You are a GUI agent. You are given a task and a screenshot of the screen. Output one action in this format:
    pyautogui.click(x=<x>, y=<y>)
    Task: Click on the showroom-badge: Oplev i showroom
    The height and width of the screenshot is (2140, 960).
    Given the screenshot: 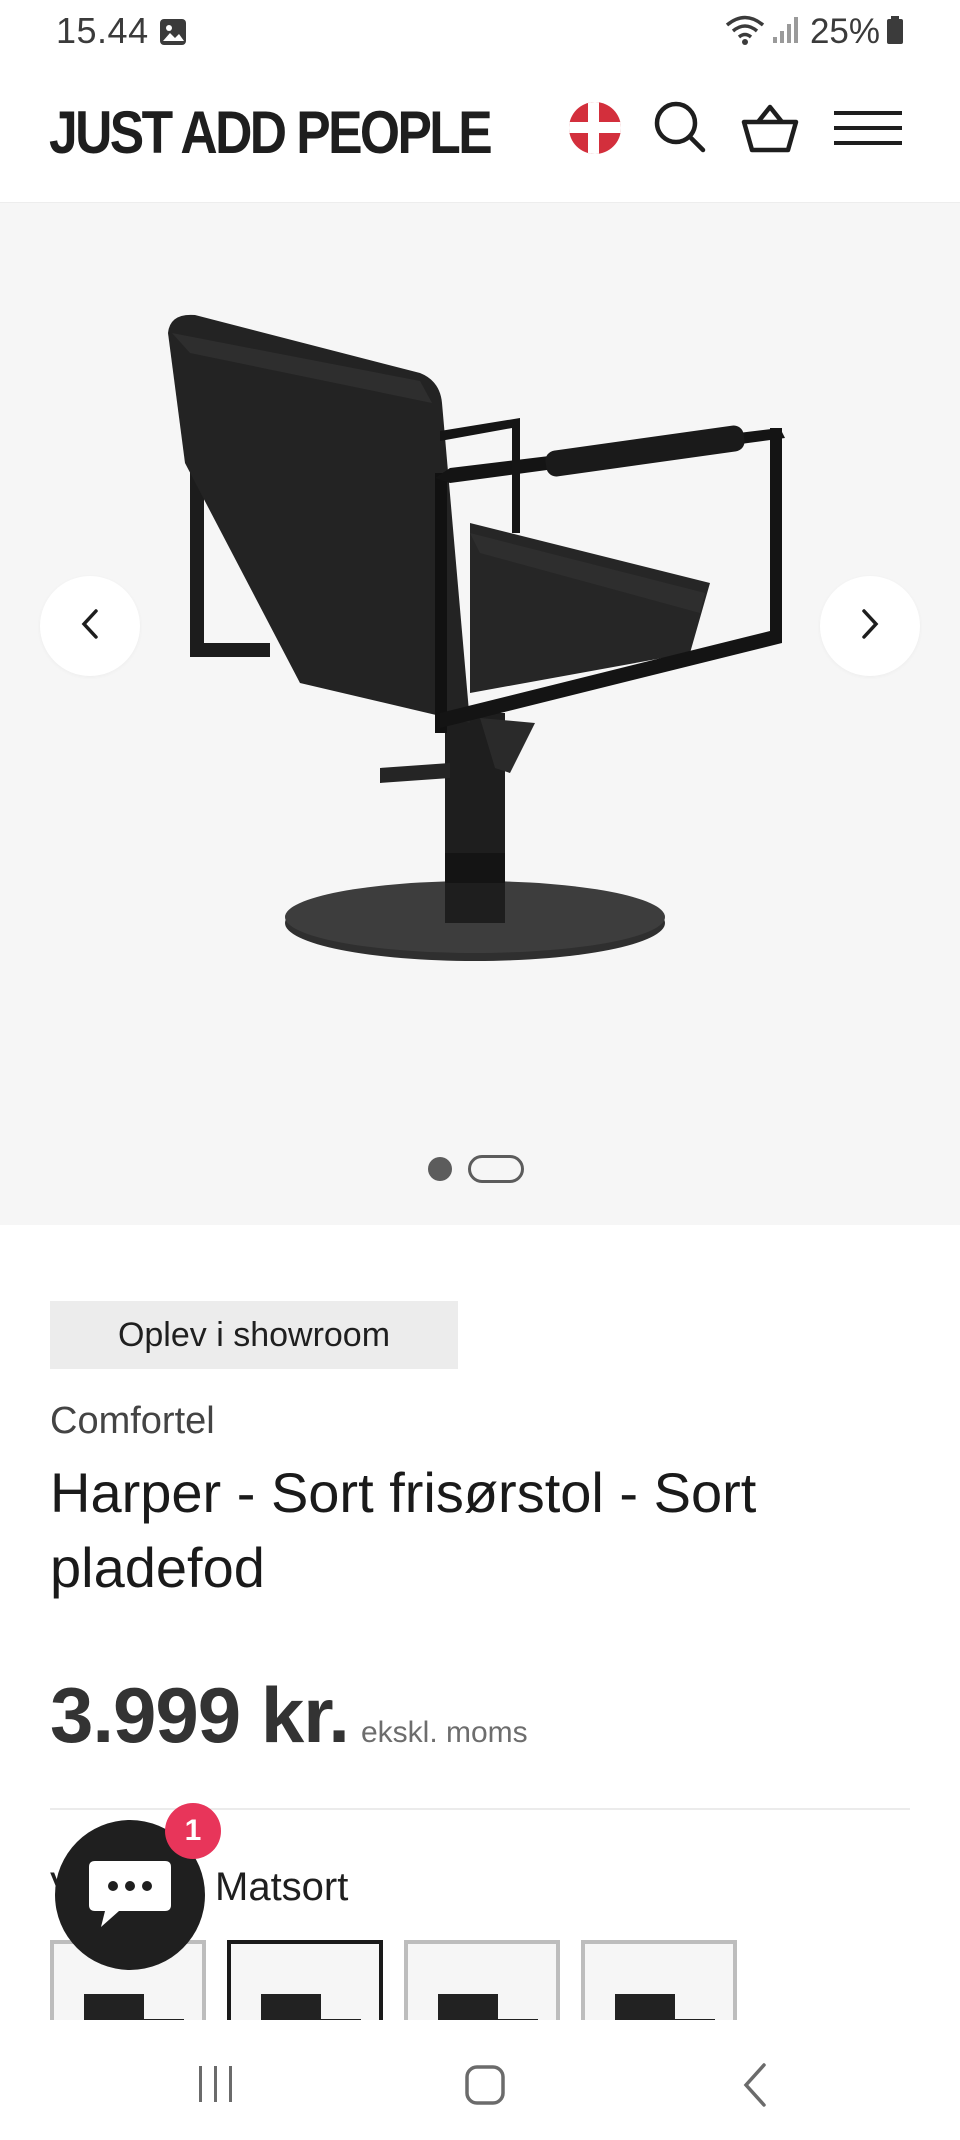 What is the action you would take?
    pyautogui.click(x=254, y=1335)
    